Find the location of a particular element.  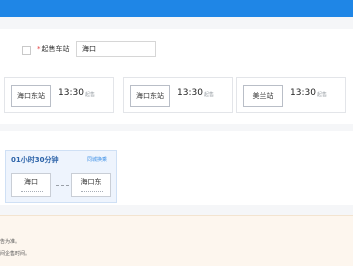

route-duration: 01小时30分钟 is located at coordinates (35, 160).